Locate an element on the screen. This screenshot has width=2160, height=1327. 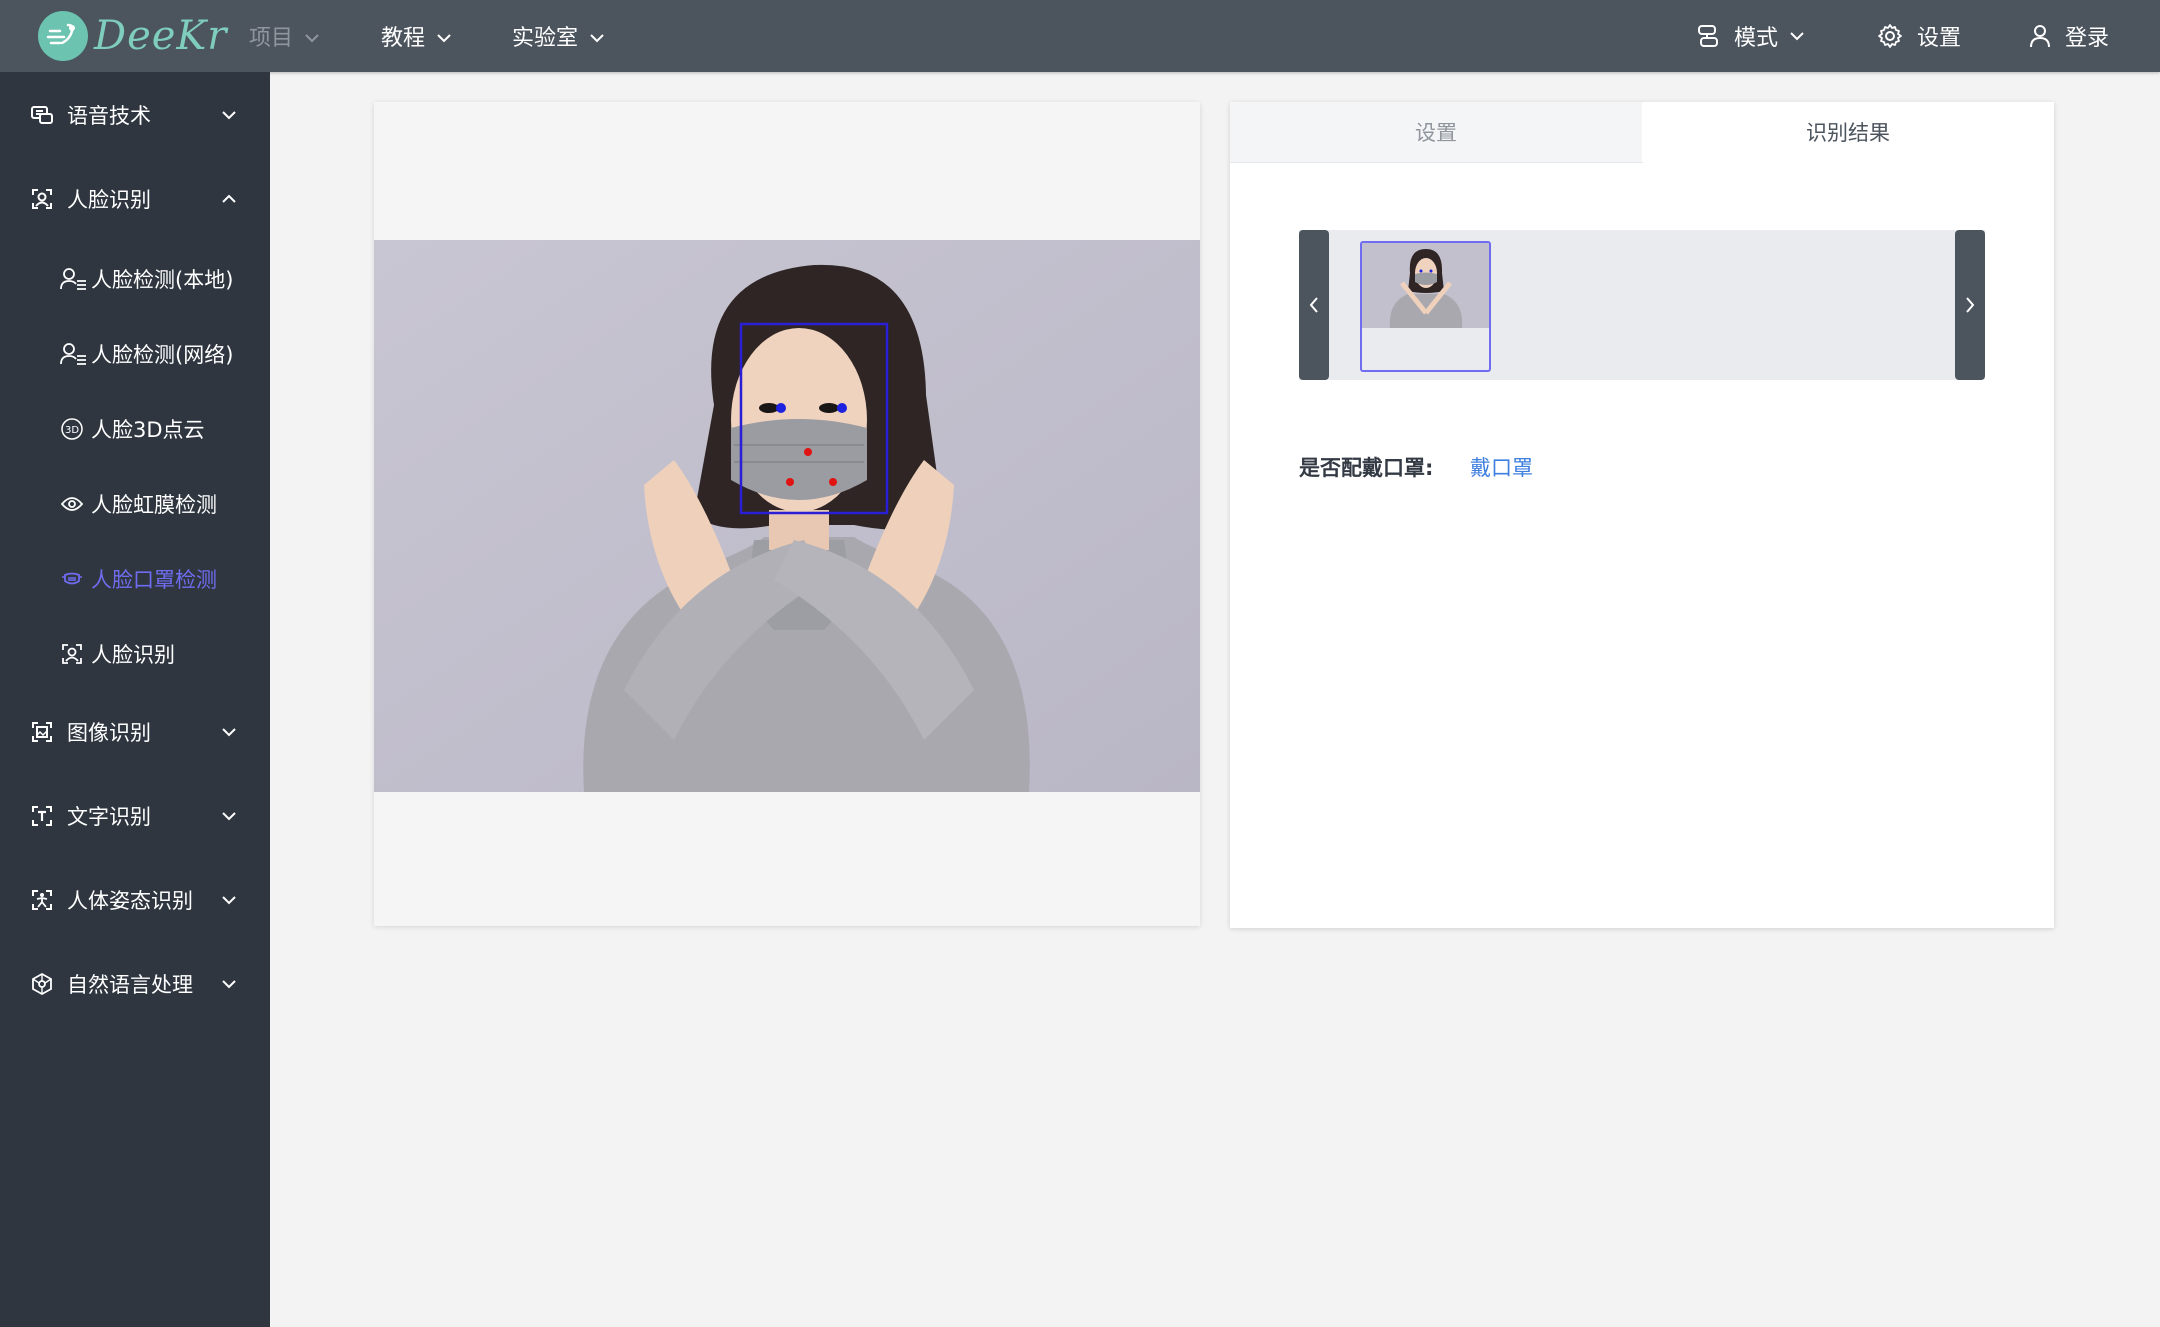
sidebar-group-speech: 语音技术 is located at coordinates (135, 115).